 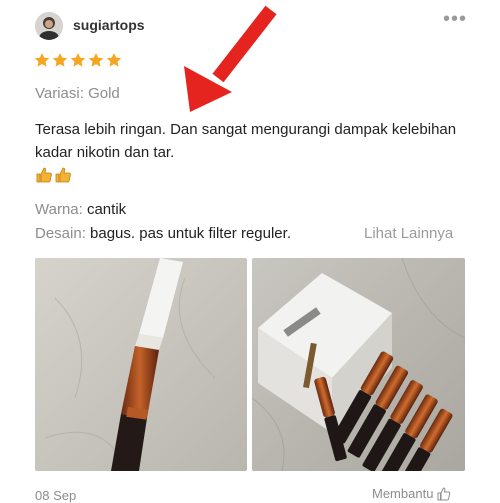 What do you see at coordinates (53, 175) in the screenshot?
I see `thumbs-up-emoji-icon` at bounding box center [53, 175].